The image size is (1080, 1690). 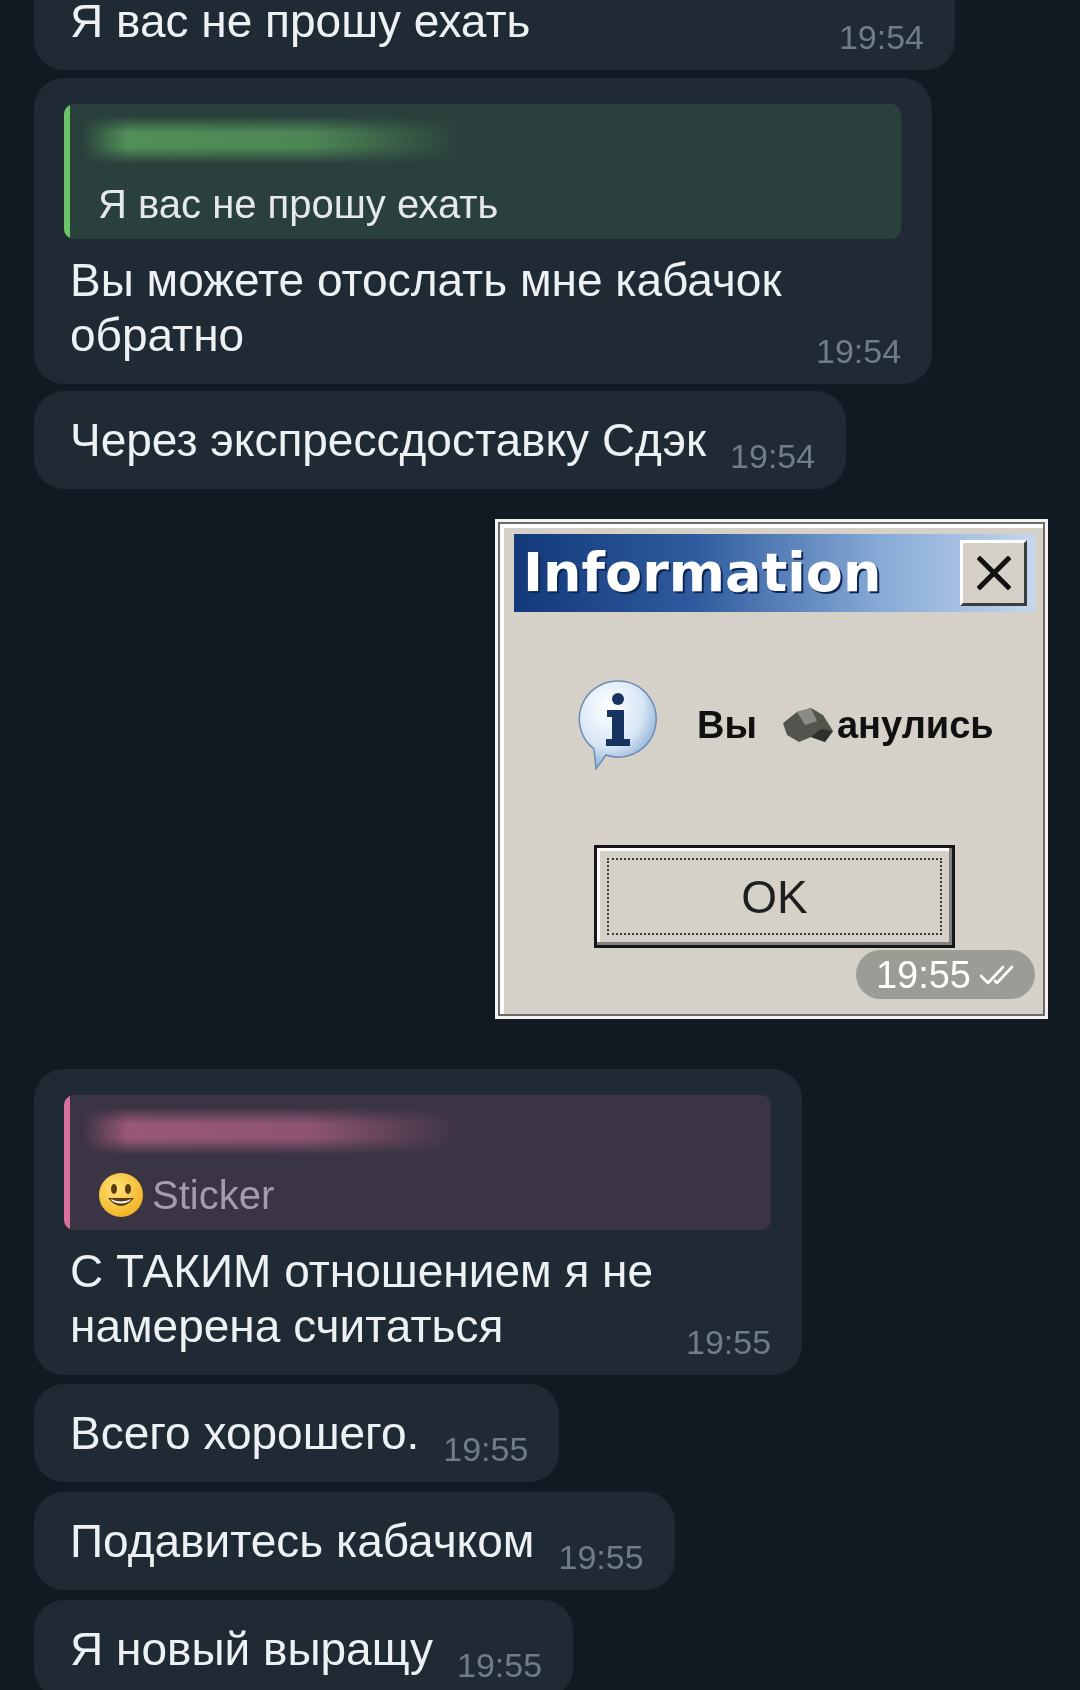 I want to click on message-text: Я новый выращу, so click(x=251, y=1649).